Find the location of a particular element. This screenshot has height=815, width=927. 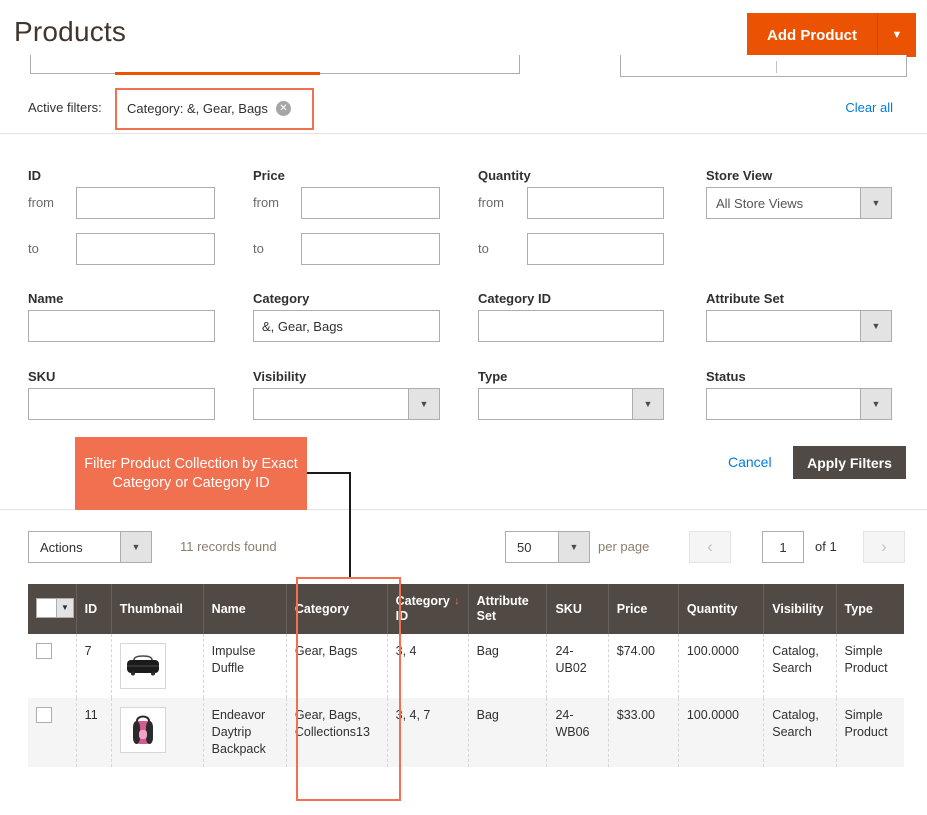

filter-price-to-label: to is located at coordinates (258, 248).